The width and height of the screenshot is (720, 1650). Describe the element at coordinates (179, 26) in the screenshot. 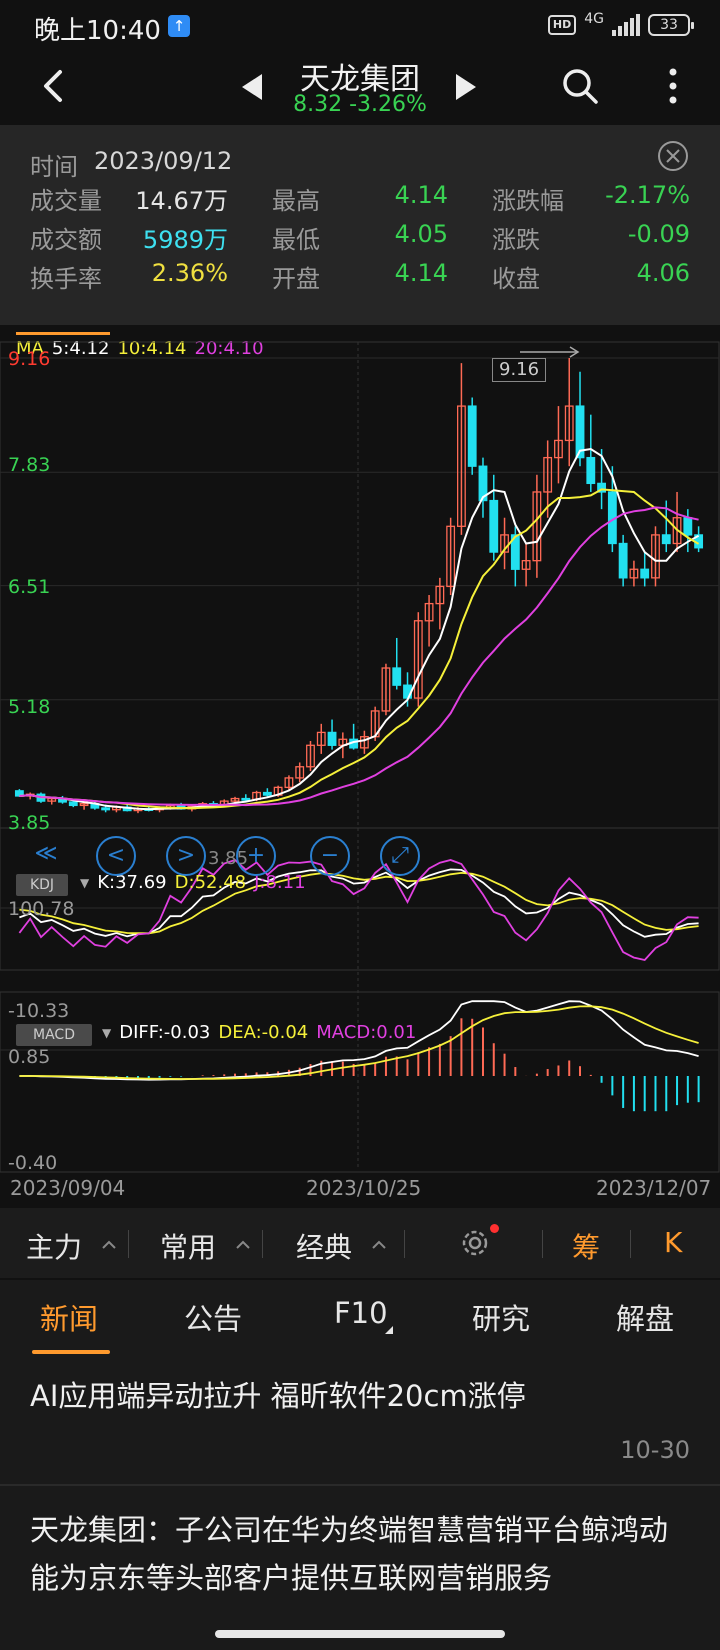

I see `app-notification-icon: ↑` at that location.